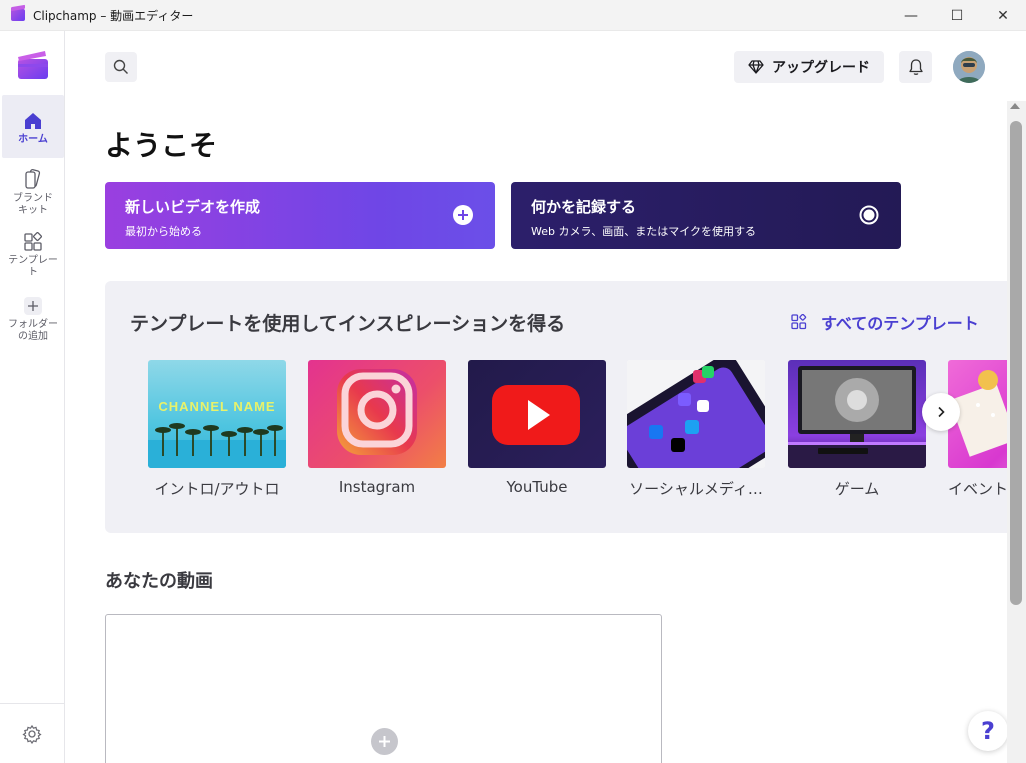 The width and height of the screenshot is (1026, 763). Describe the element at coordinates (911, 15) in the screenshot. I see `minimize-button: —` at that location.